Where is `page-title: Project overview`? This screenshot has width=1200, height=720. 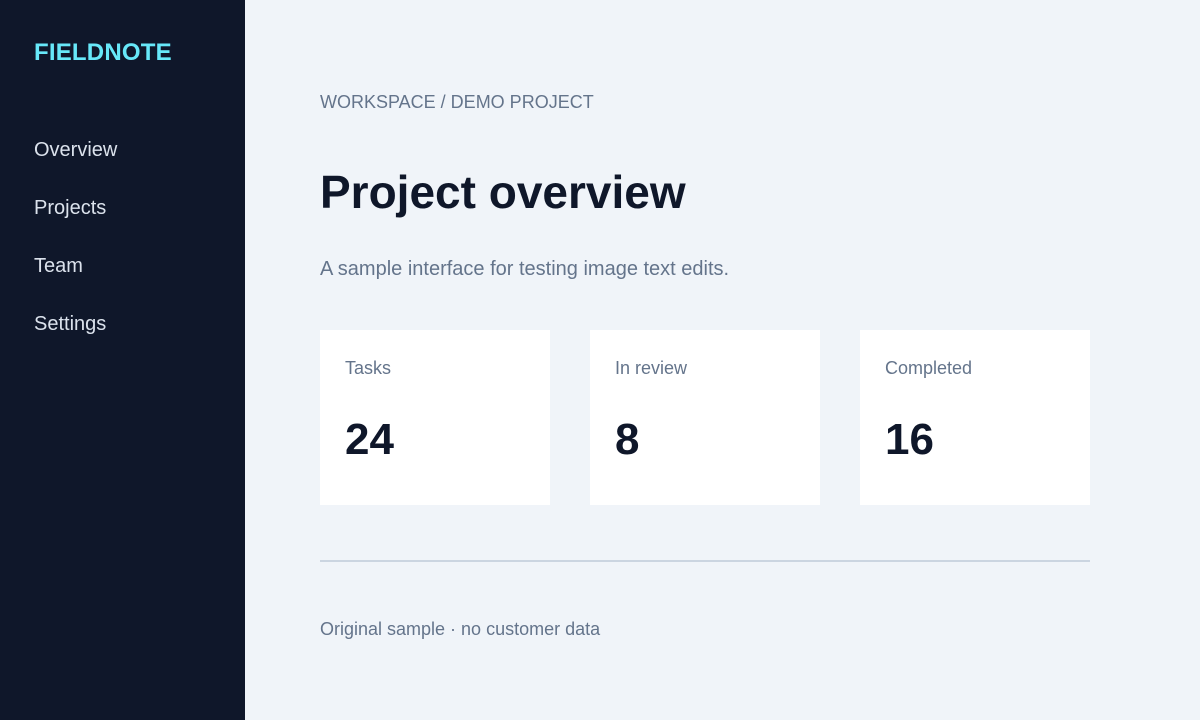
page-title: Project overview is located at coordinates (503, 192).